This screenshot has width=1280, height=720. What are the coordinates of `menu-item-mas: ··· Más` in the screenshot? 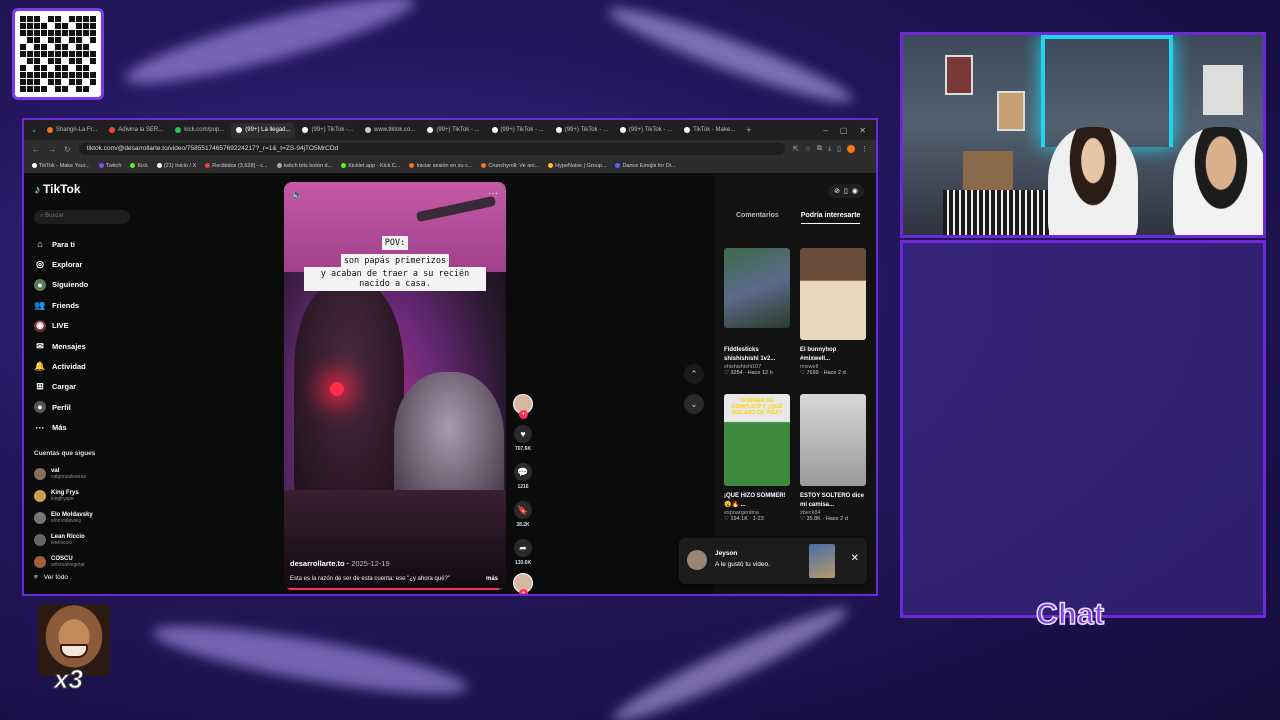 It's located at (61, 428).